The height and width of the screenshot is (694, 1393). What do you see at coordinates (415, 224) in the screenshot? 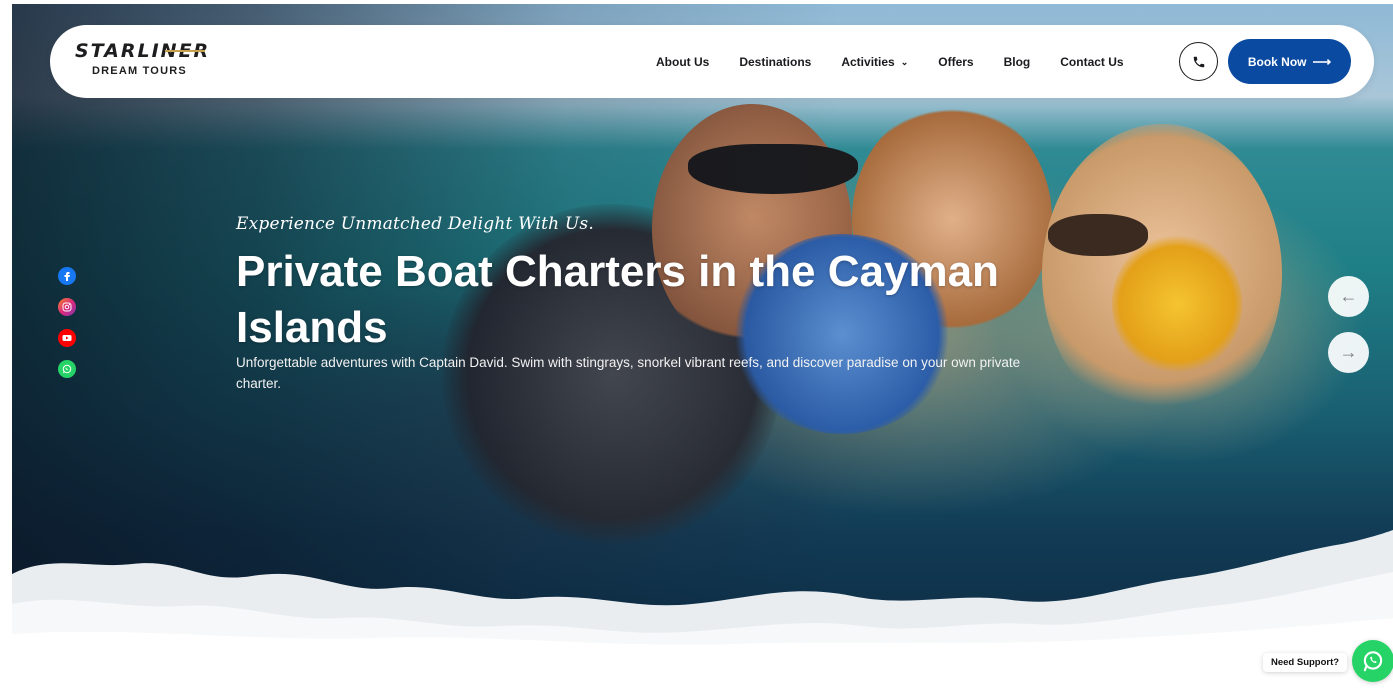
I see `hero-tagline: Experience Unmatched Delight With Us.` at bounding box center [415, 224].